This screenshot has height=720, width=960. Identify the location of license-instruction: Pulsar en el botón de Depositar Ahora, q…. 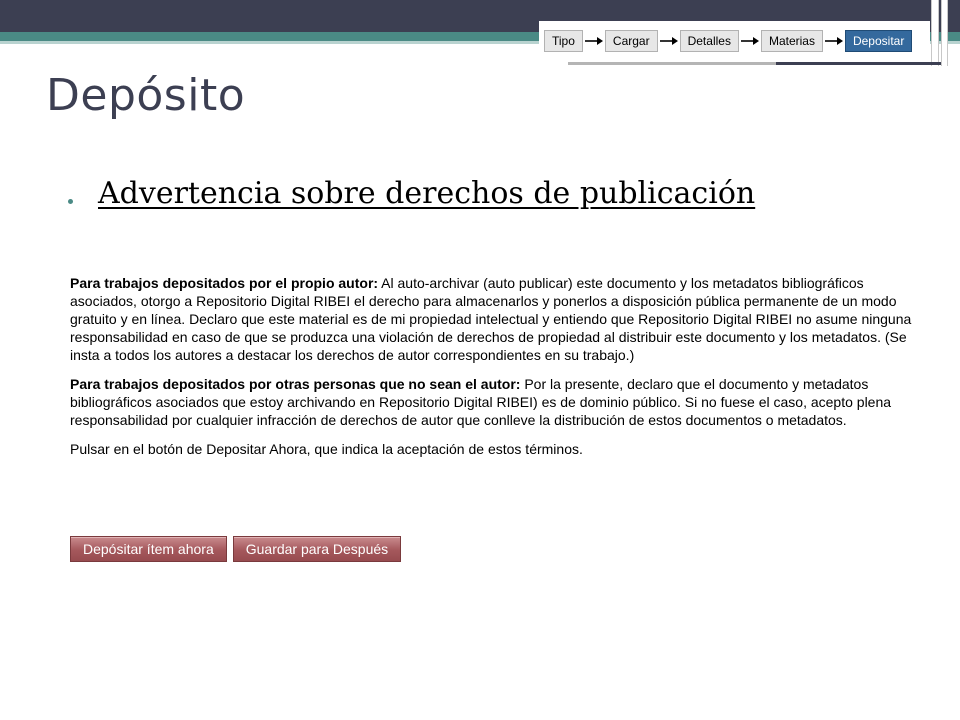
(326, 449).